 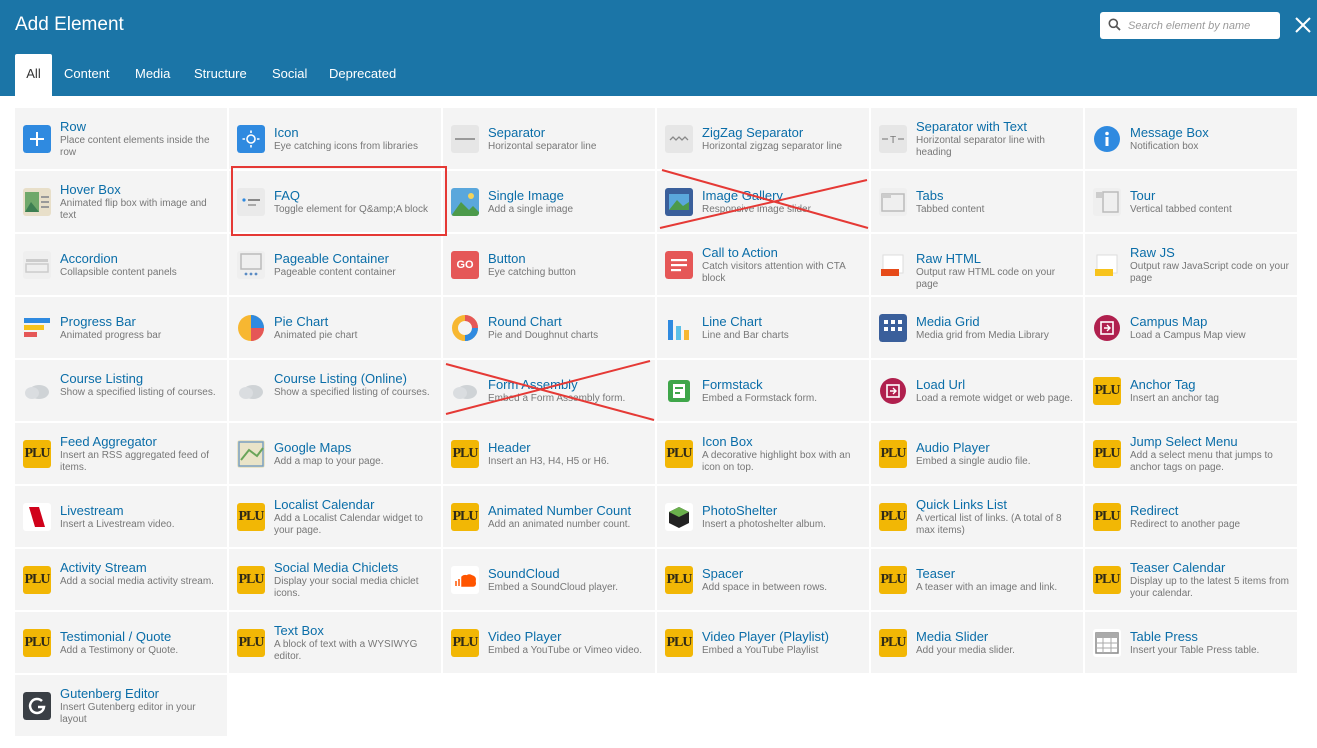 I want to click on element-name: Image Gallery, so click(x=742, y=195).